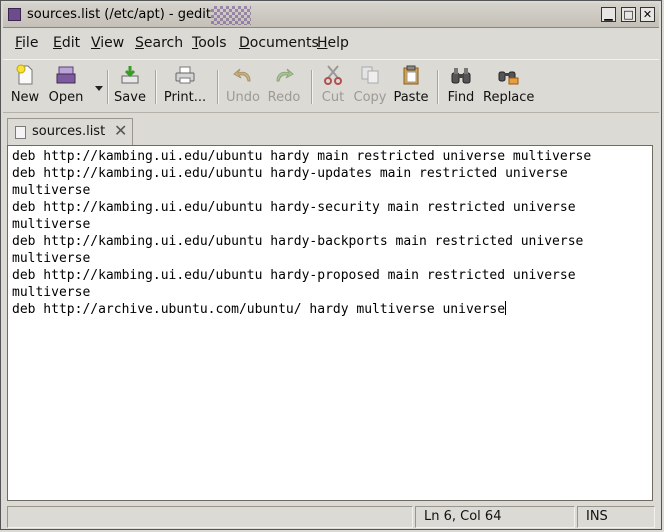 This screenshot has height=532, width=664. I want to click on new-document-icon, so click(24, 74).